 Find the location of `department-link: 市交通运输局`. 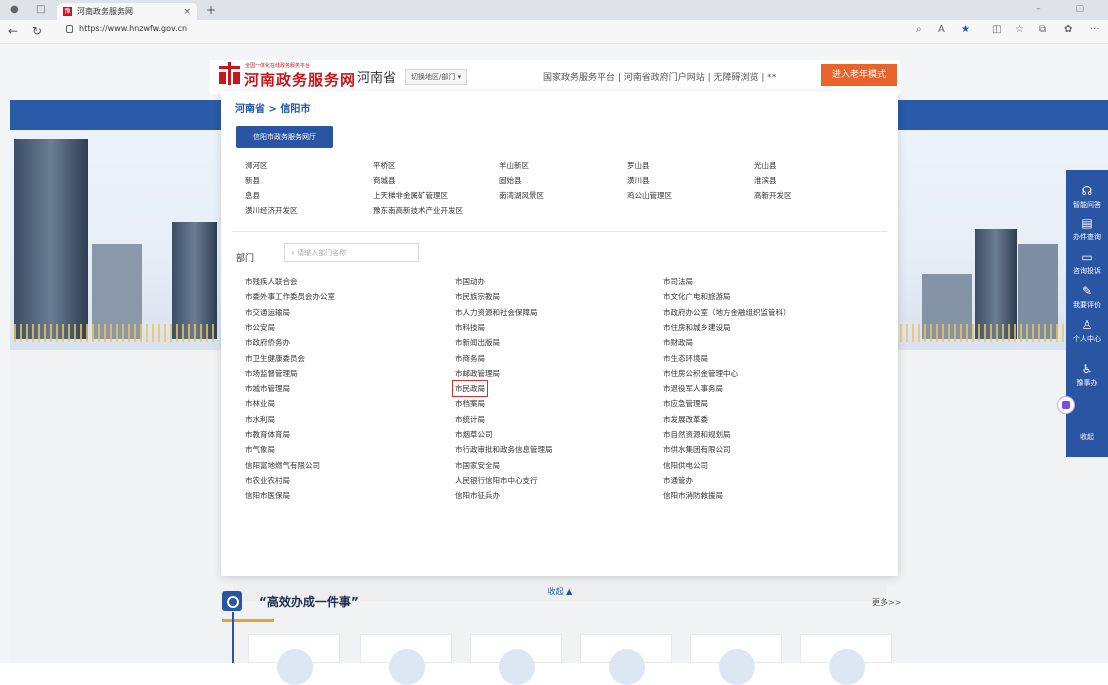

department-link: 市交通运输局 is located at coordinates (267, 312).